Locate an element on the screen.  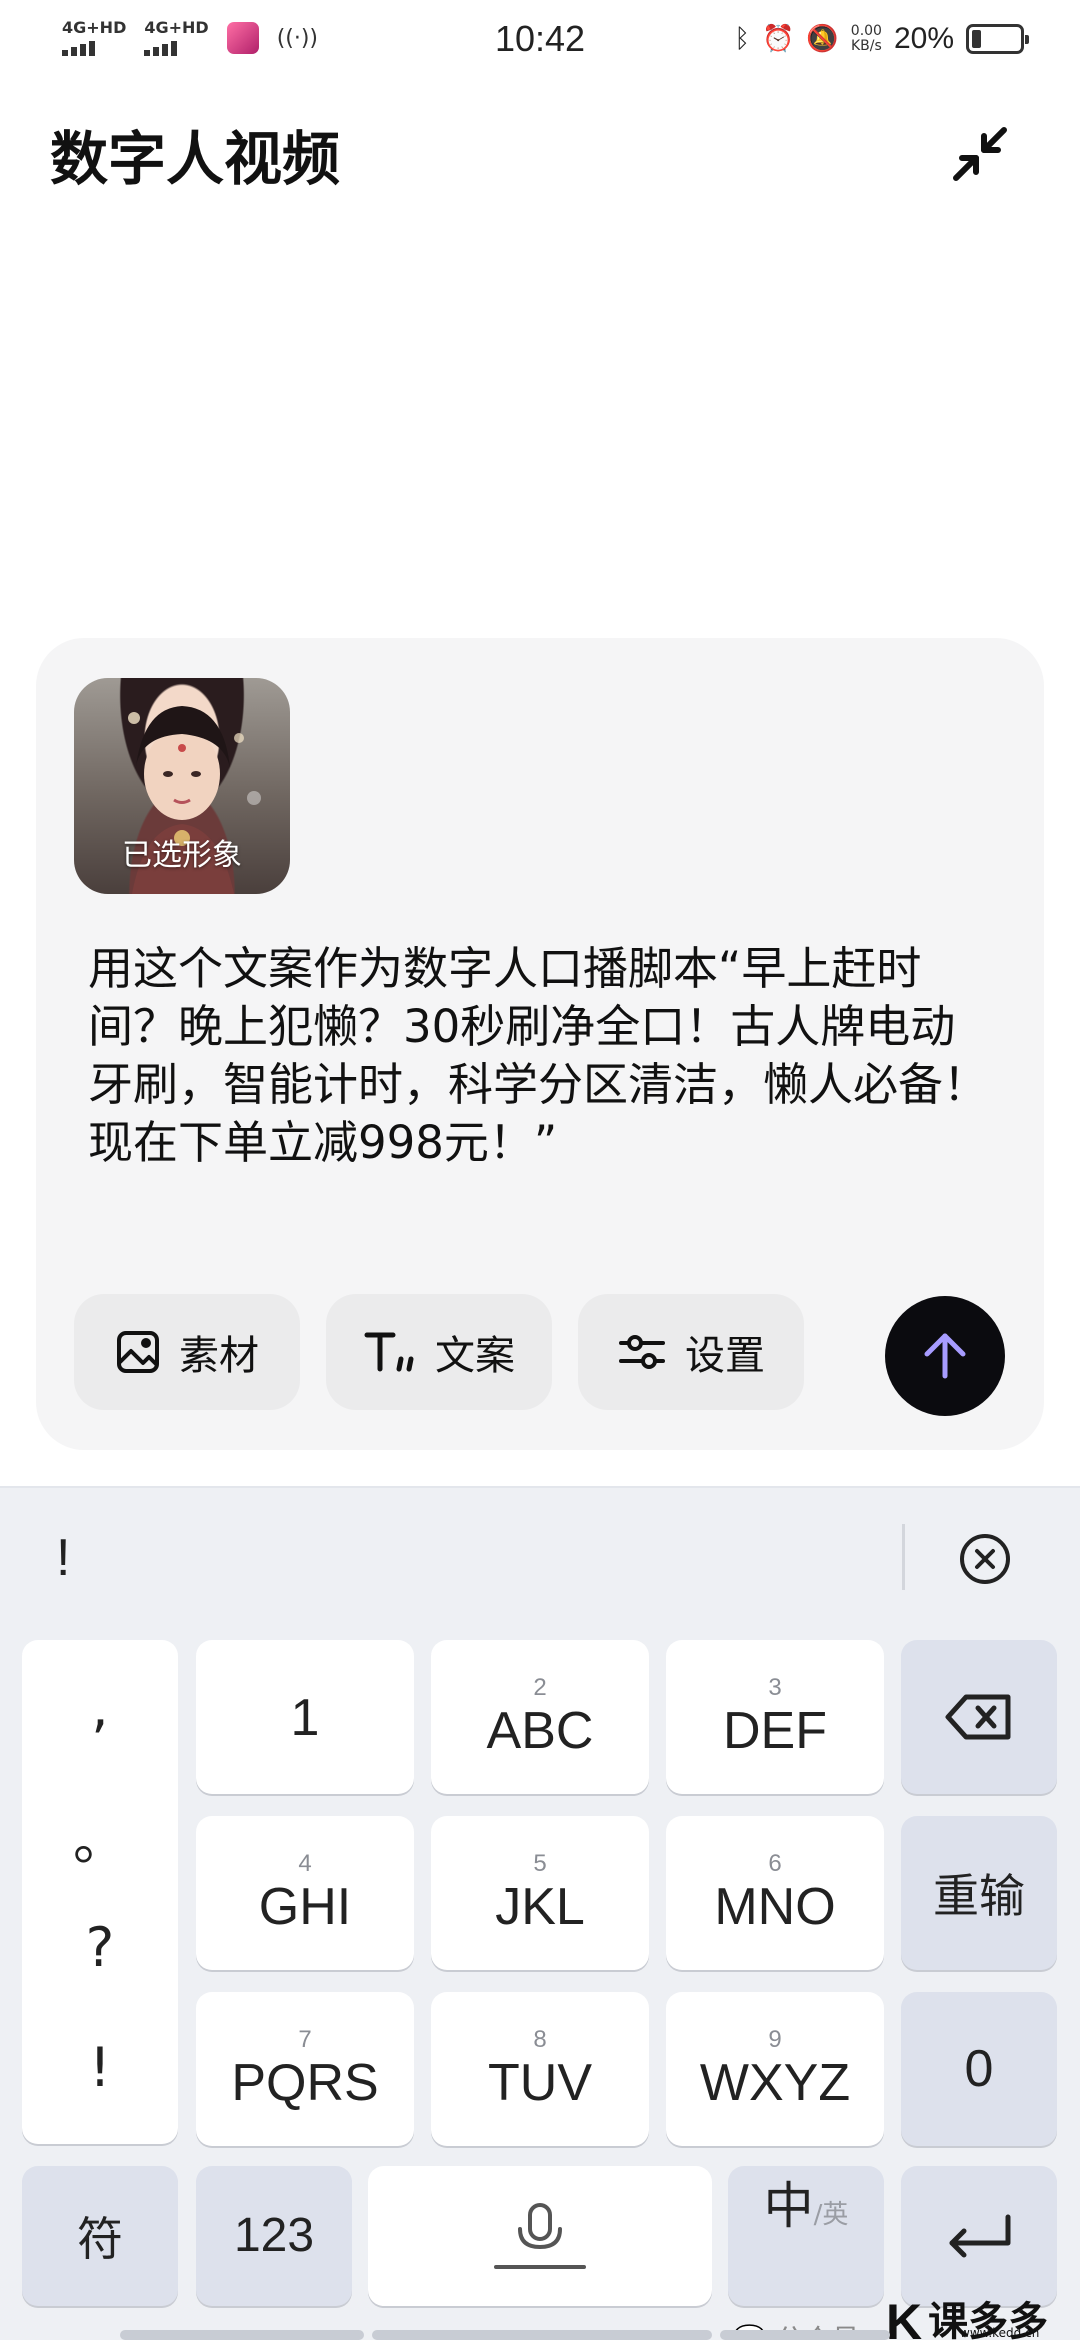
language-alt-label: /英 is located at coordinates (831, 2215).